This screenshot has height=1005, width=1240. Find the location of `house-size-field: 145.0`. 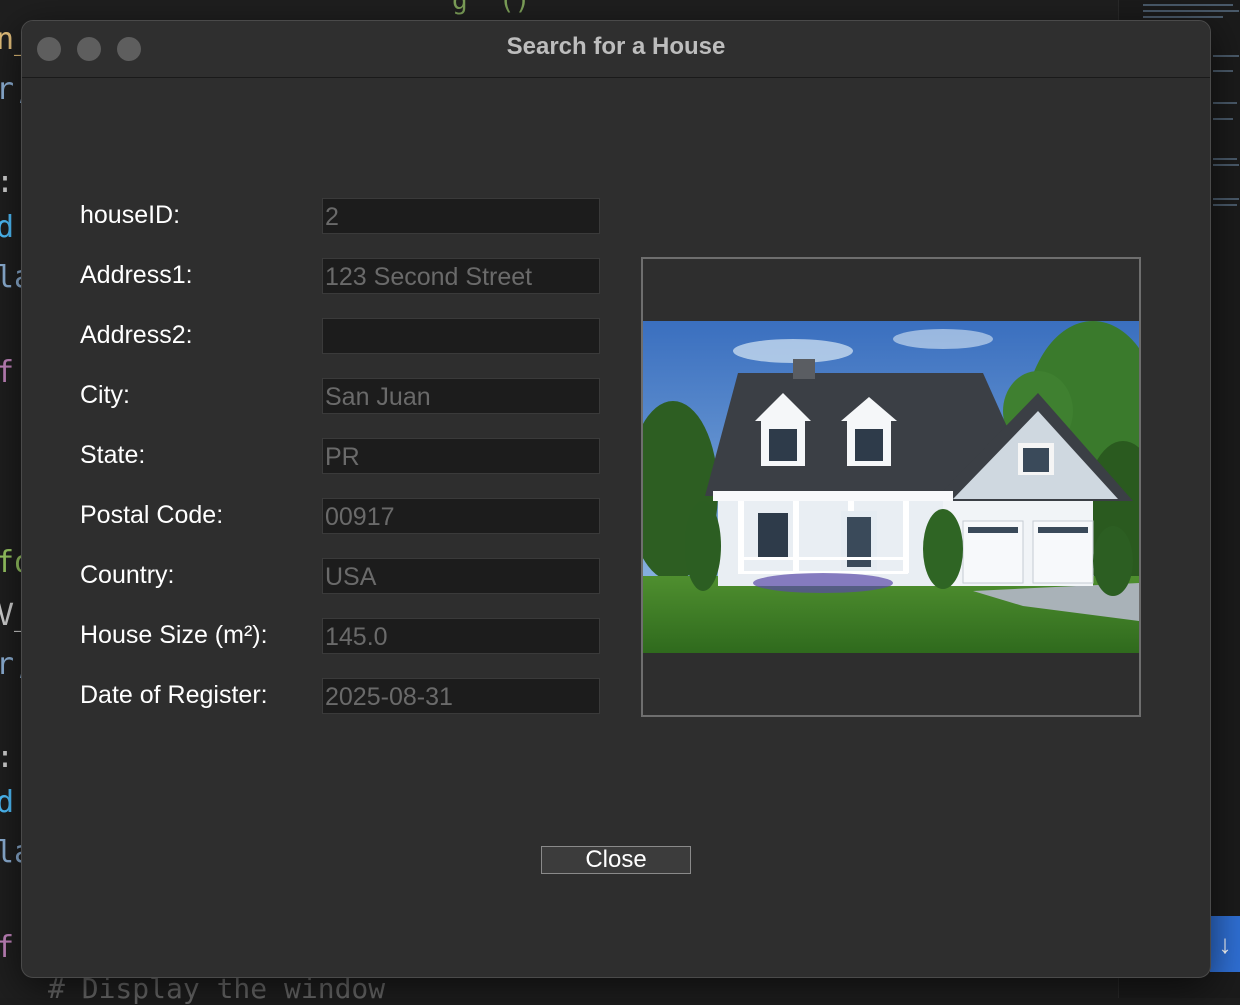

house-size-field: 145.0 is located at coordinates (461, 636).